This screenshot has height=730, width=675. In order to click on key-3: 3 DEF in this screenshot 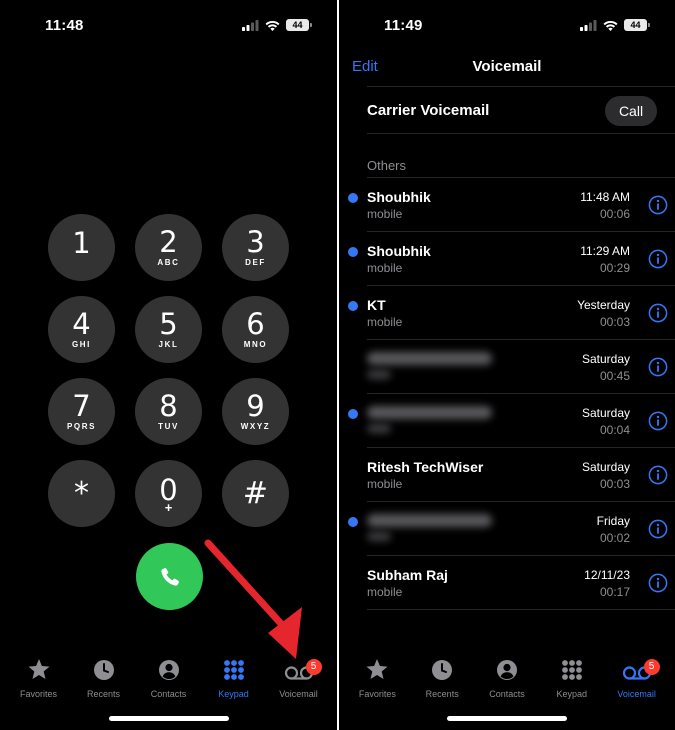, I will do `click(255, 247)`.